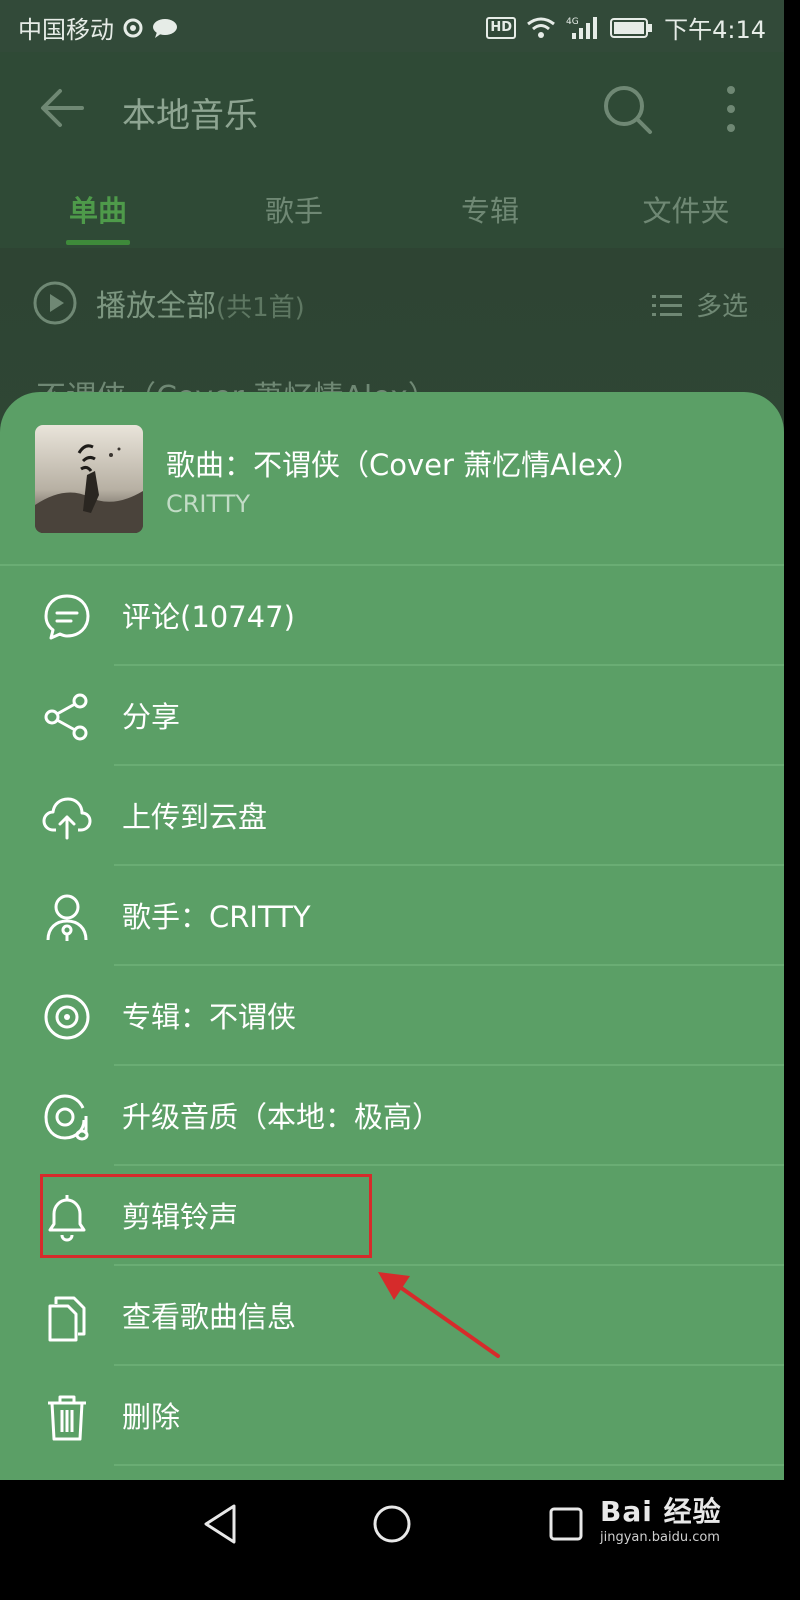  What do you see at coordinates (209, 1317) in the screenshot?
I see `menu-label: 查看歌曲信息` at bounding box center [209, 1317].